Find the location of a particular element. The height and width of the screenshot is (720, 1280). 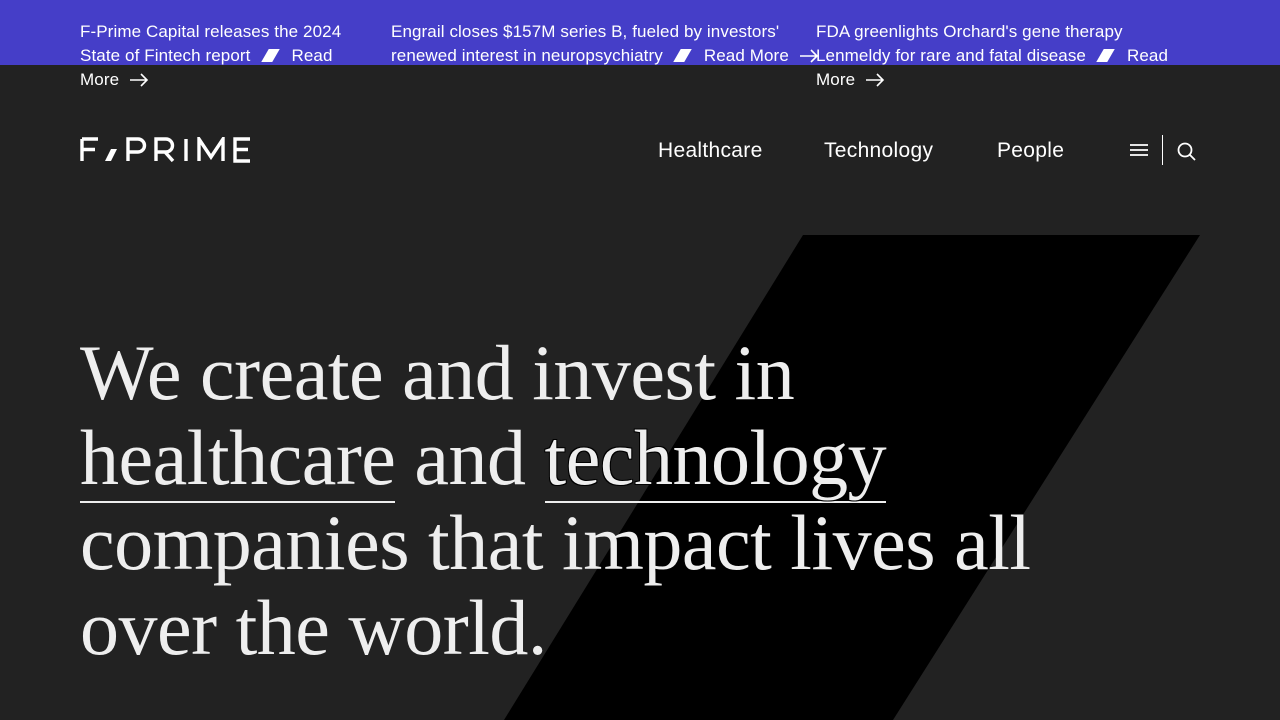

site-logo is located at coordinates (166, 148).